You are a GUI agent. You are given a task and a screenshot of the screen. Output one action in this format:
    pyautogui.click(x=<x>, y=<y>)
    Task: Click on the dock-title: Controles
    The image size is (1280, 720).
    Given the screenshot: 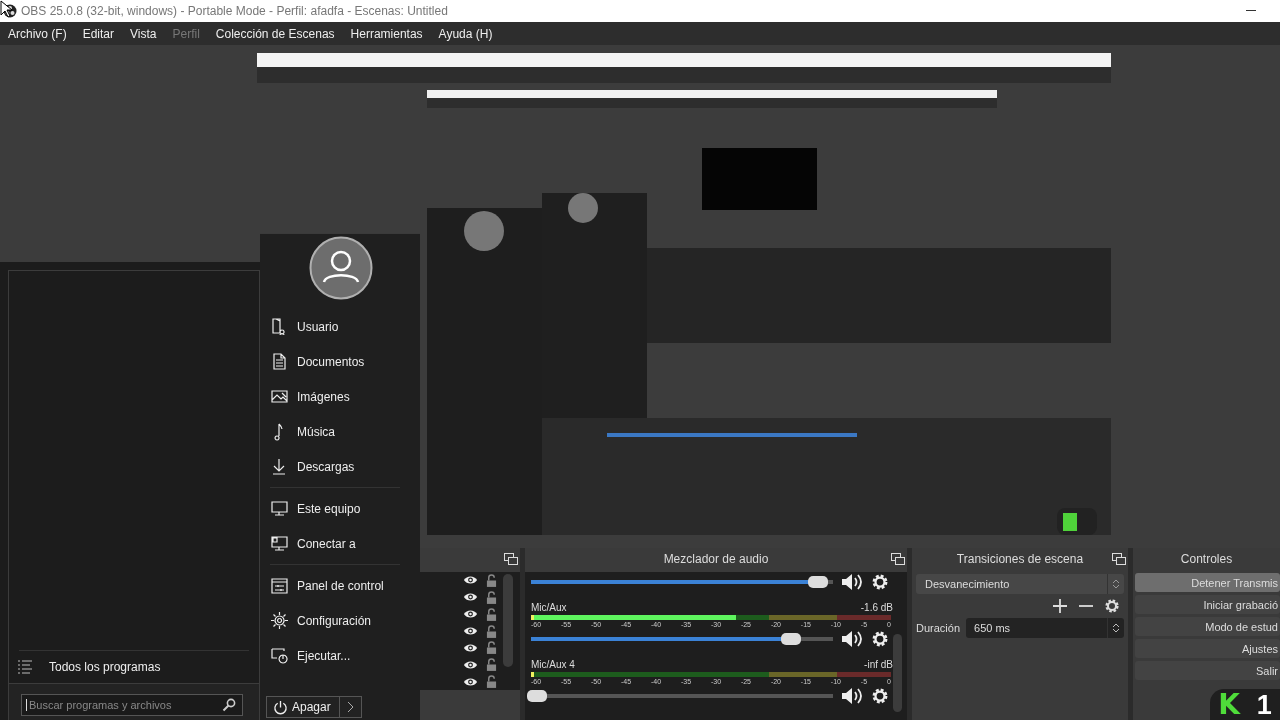 What is the action you would take?
    pyautogui.click(x=1206, y=559)
    